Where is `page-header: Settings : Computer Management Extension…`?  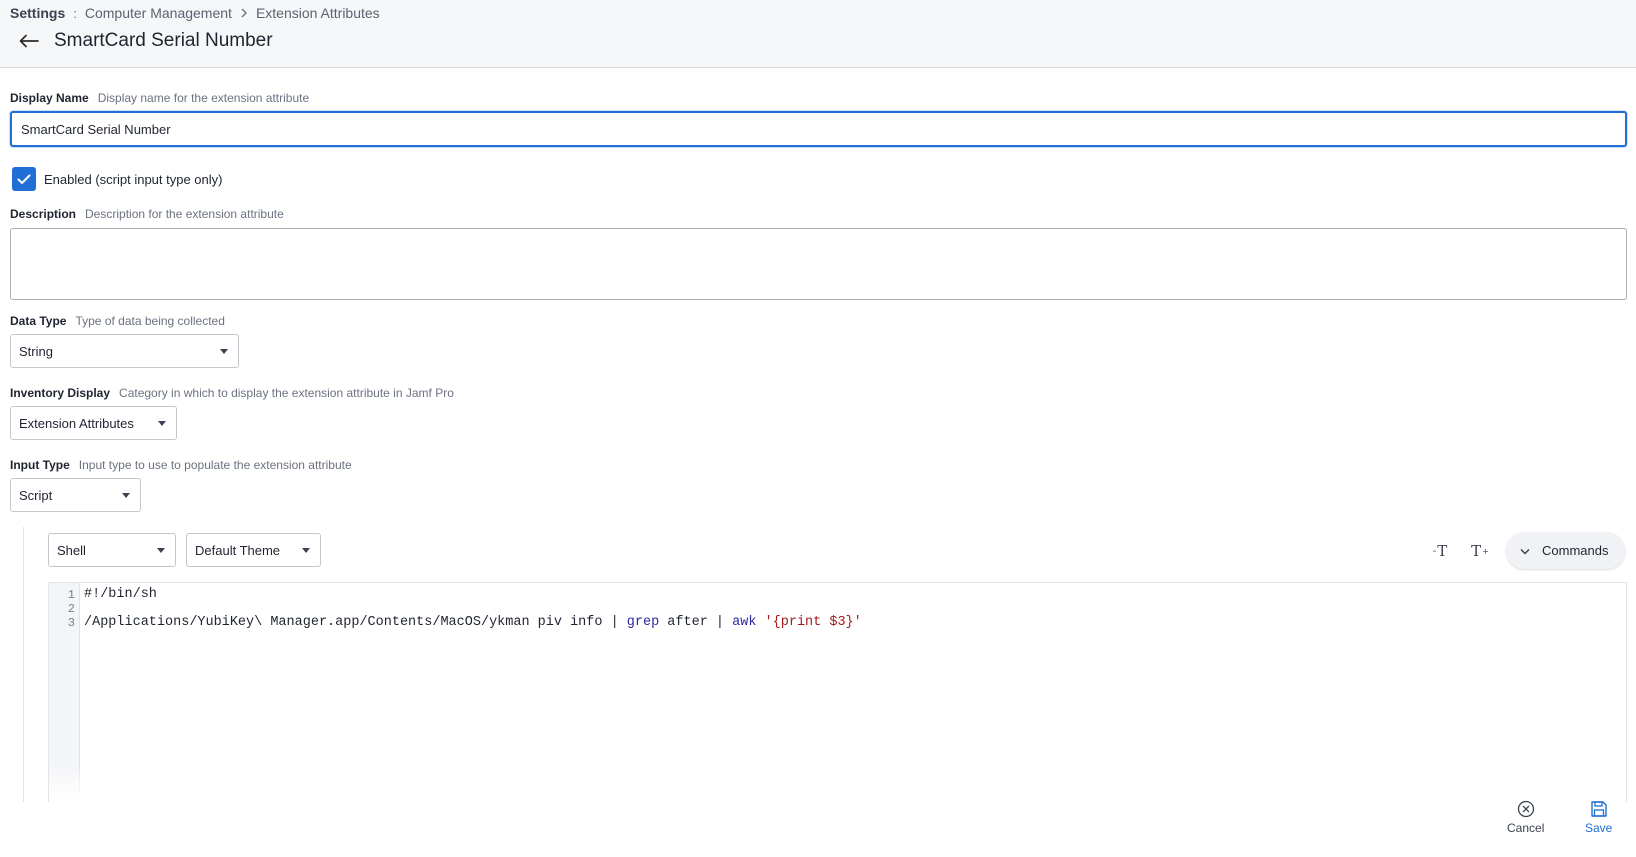
page-header: Settings : Computer Management Extension… is located at coordinates (818, 34).